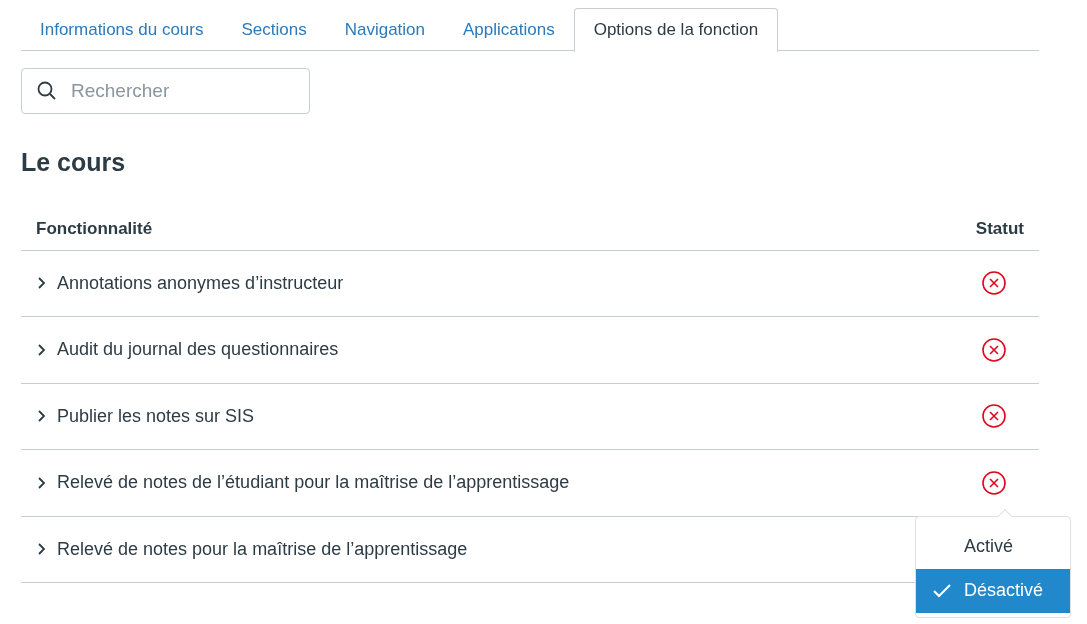 The width and height of the screenshot is (1087, 624). Describe the element at coordinates (942, 590) in the screenshot. I see `check-icon` at that location.